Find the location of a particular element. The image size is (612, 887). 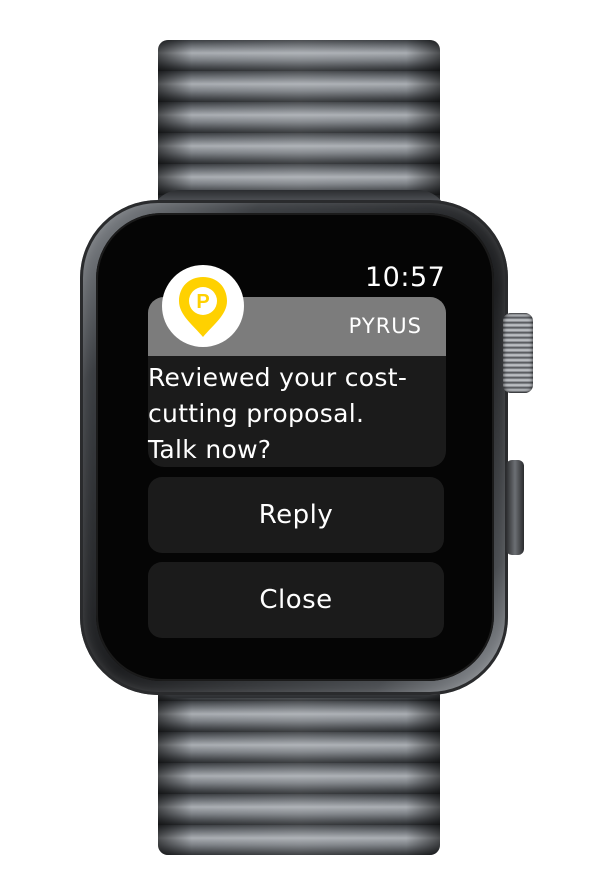

app-name: PYRUS is located at coordinates (385, 326).